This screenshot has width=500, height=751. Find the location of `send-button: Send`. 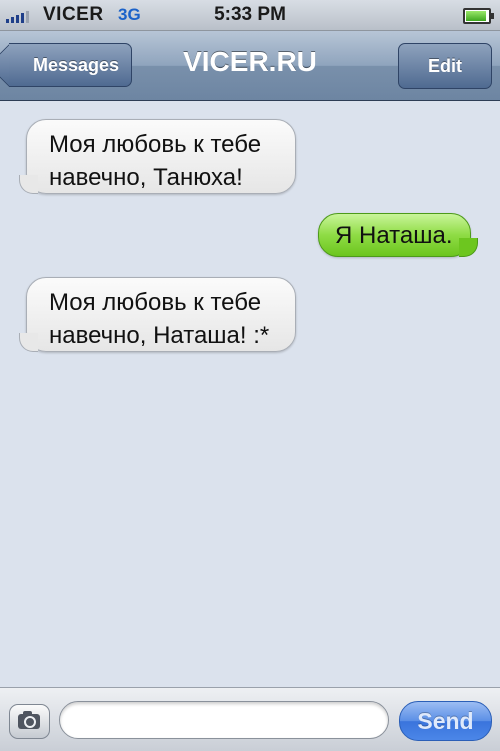

send-button: Send is located at coordinates (445, 721).